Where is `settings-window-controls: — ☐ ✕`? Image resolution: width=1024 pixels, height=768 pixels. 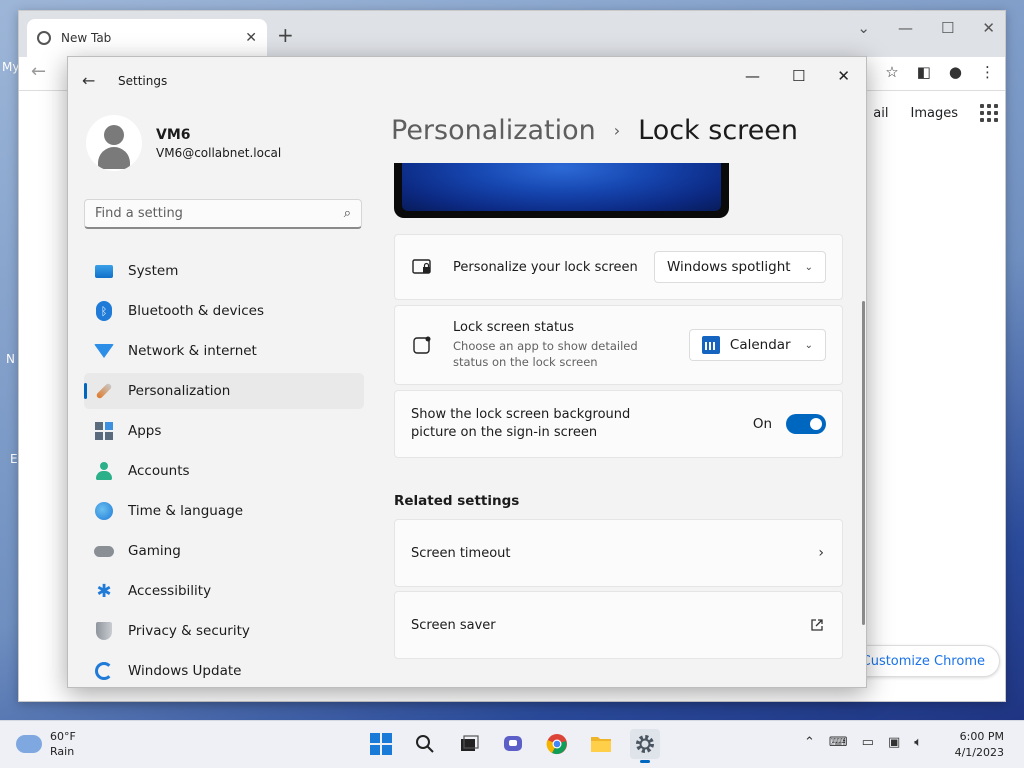 settings-window-controls: — ☐ ✕ is located at coordinates (797, 76).